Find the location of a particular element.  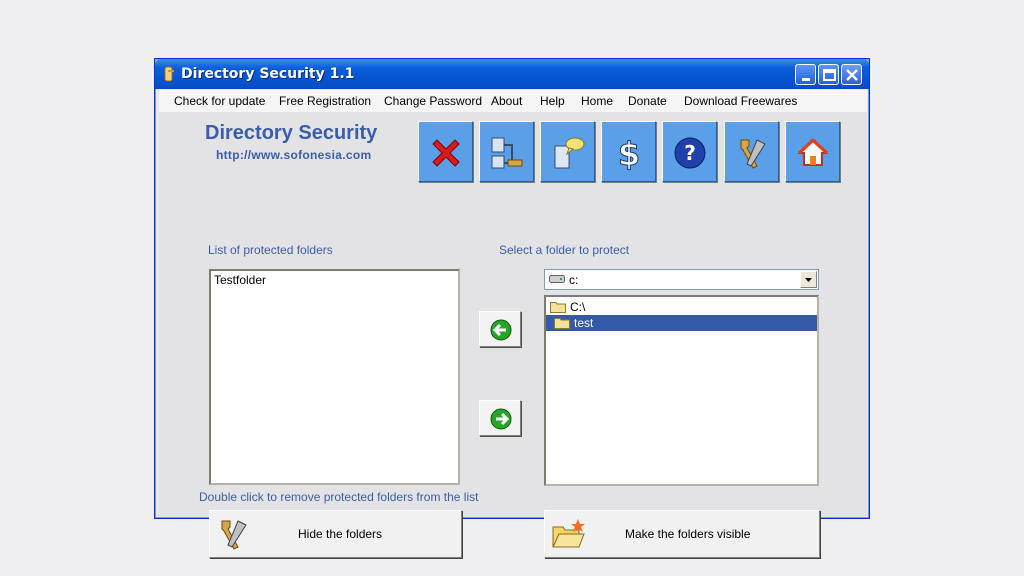

close-x-icon is located at coordinates (446, 153).